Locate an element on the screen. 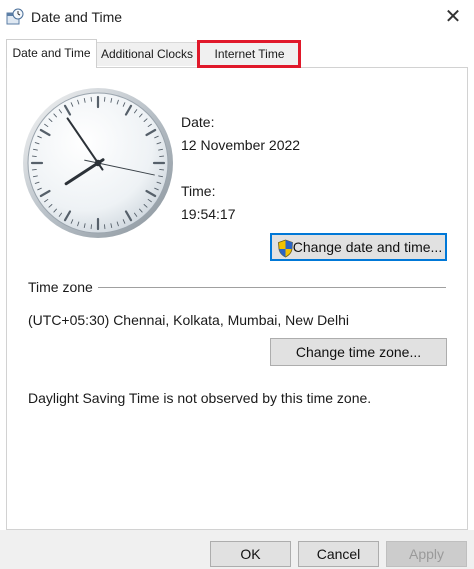  close-button: ✕ is located at coordinates (453, 17).